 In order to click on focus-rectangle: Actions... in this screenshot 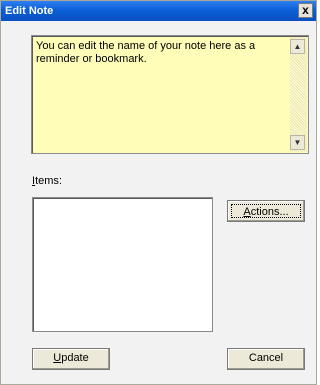, I will do `click(266, 211)`.